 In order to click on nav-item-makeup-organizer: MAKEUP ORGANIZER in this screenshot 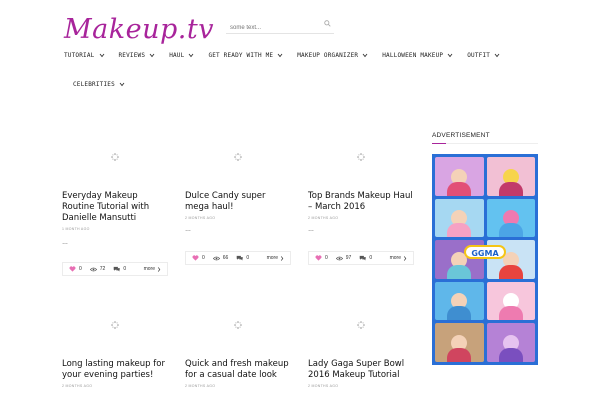, I will do `click(332, 55)`.